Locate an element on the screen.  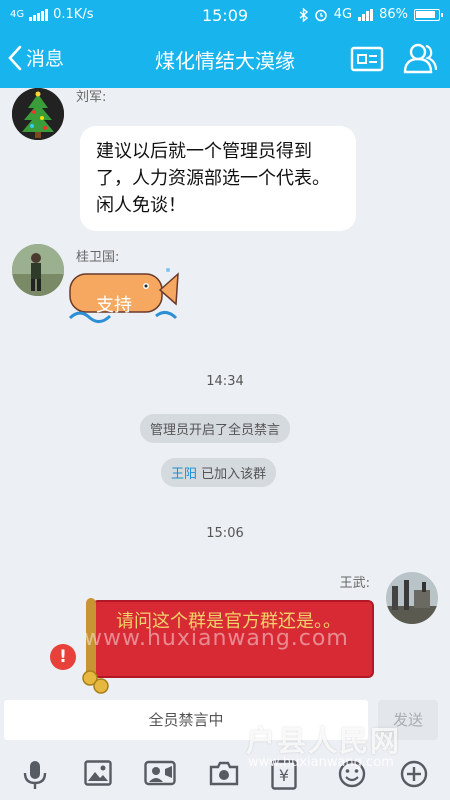
watermark-url: www.huxianwang.com is located at coordinates (321, 762).